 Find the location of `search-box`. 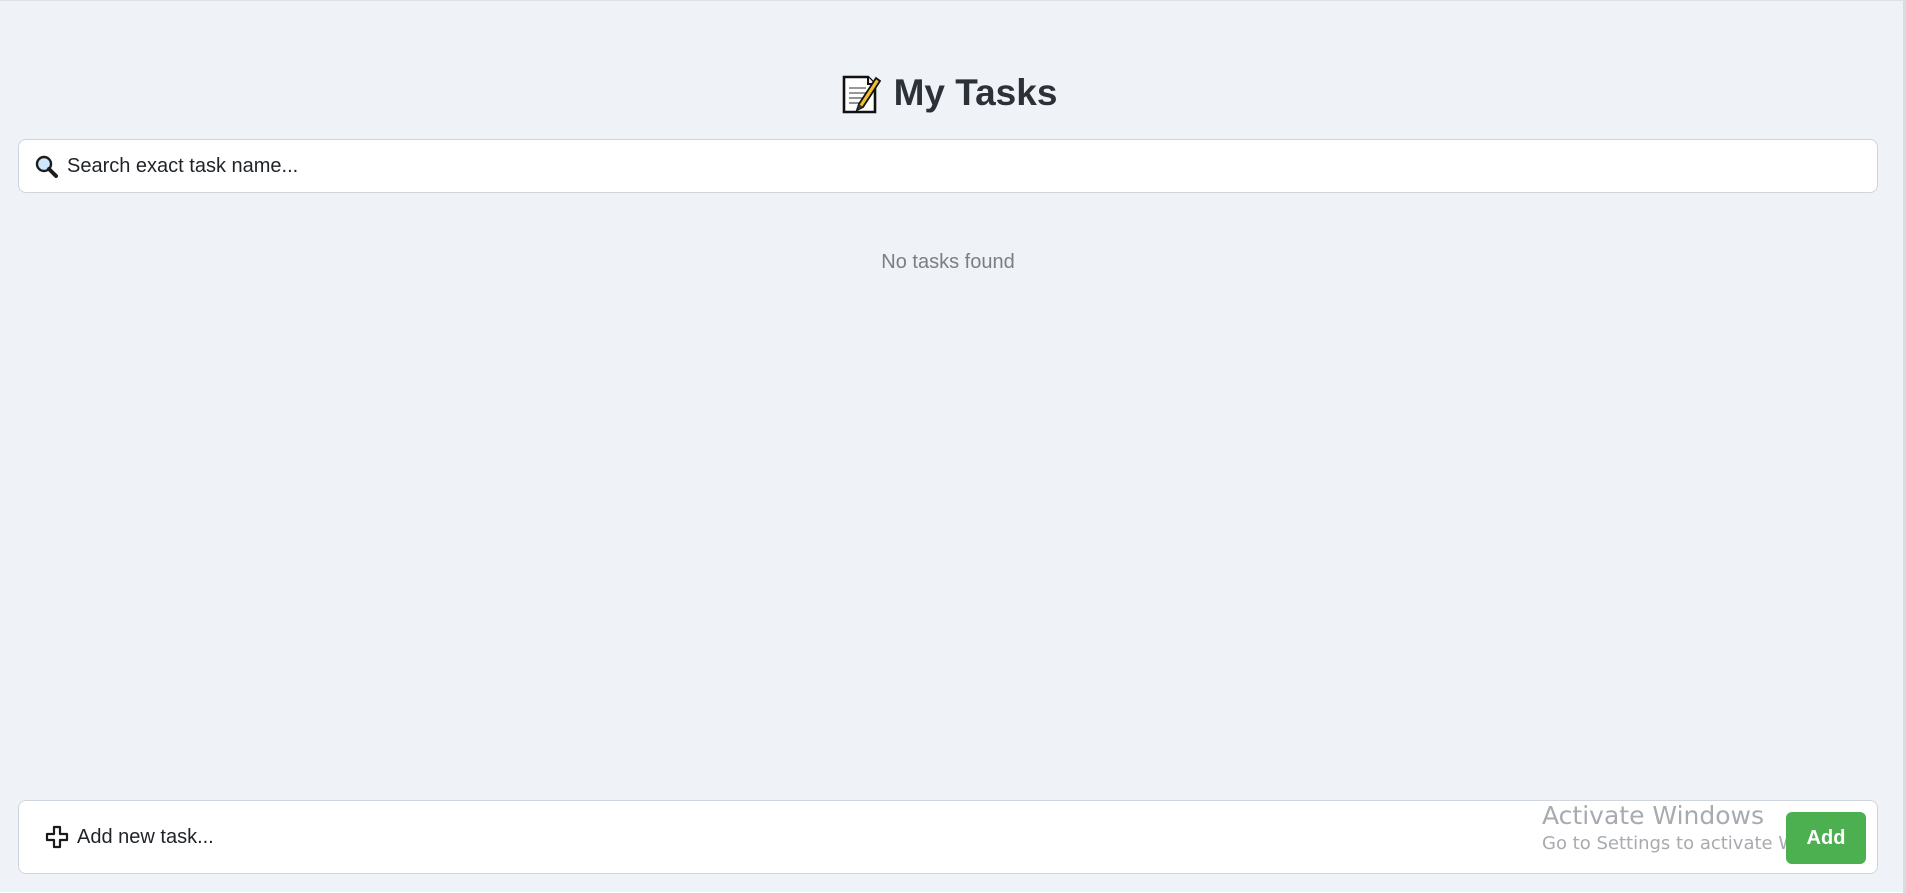

search-box is located at coordinates (948, 166).